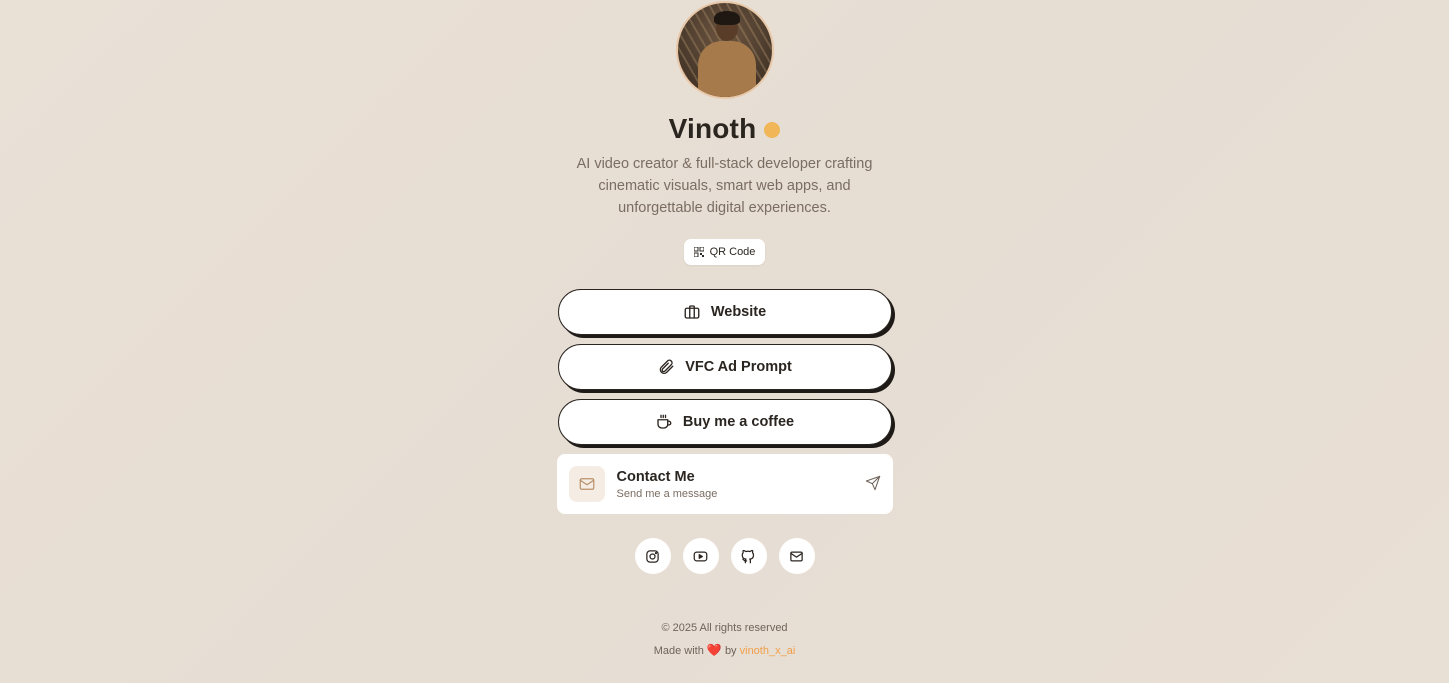 The image size is (1449, 683). I want to click on website-label: Website, so click(738, 312).